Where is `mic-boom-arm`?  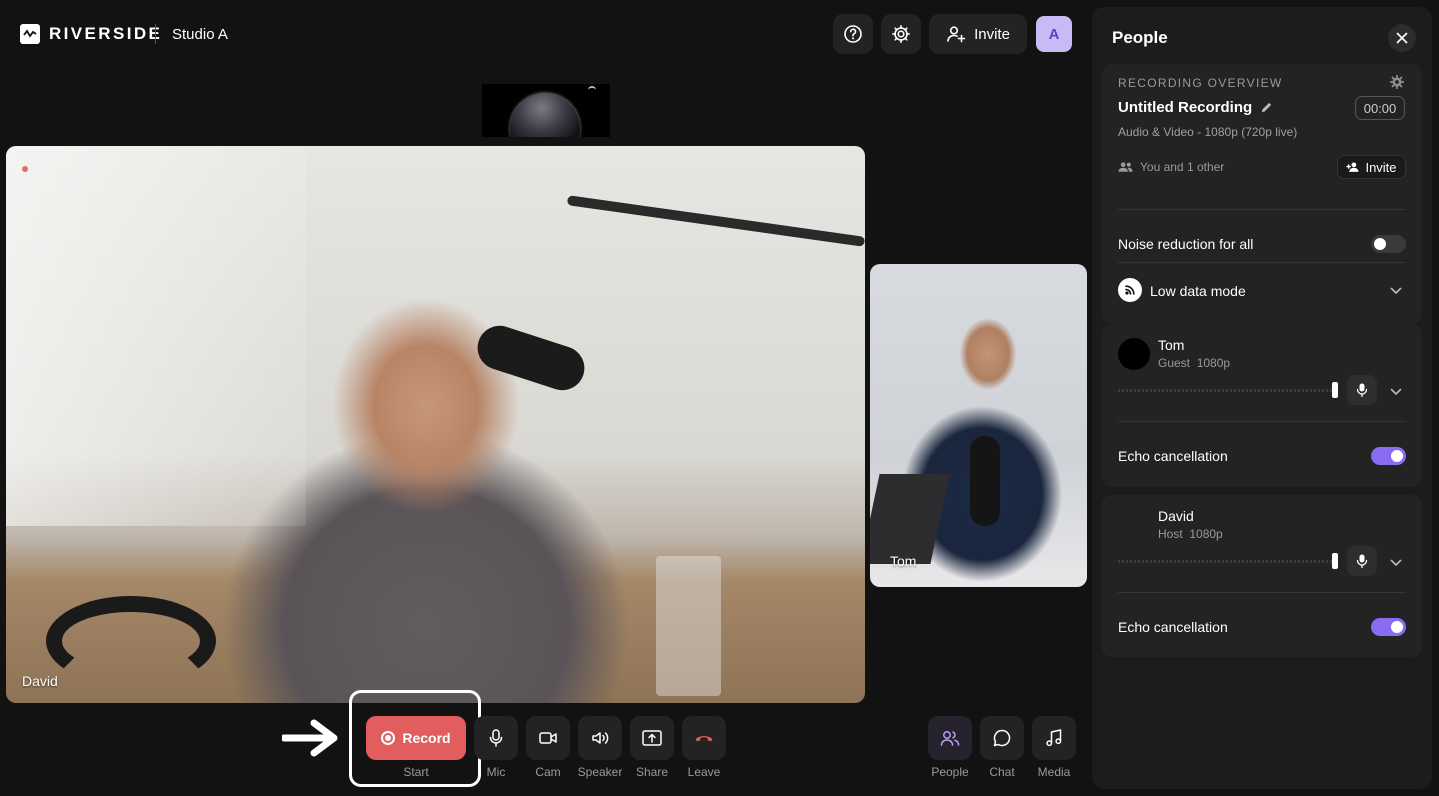 mic-boom-arm is located at coordinates (715, 221).